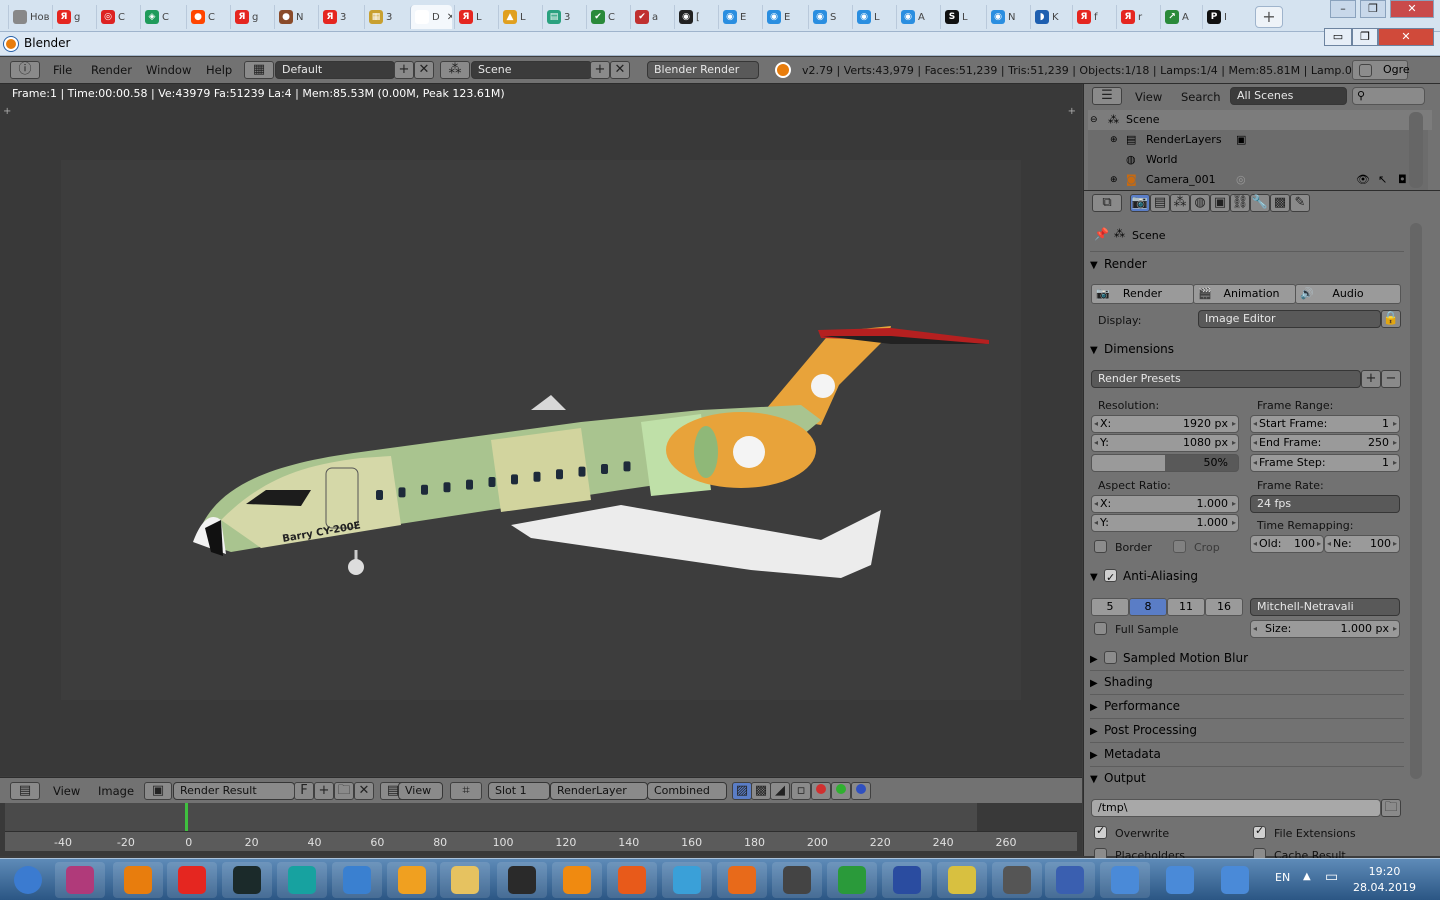  What do you see at coordinates (742, 880) in the screenshot?
I see `firefox-icon` at bounding box center [742, 880].